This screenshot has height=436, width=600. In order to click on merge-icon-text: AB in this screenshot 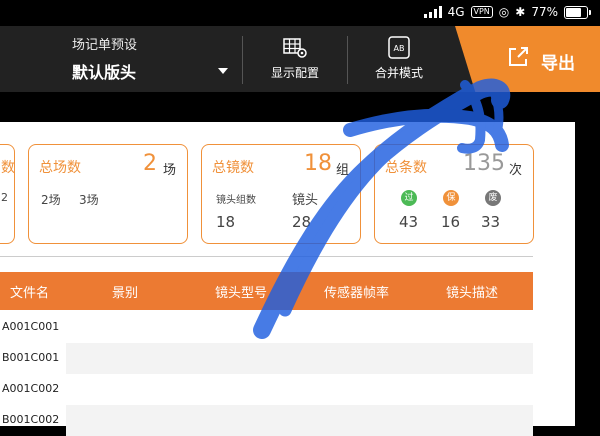, I will do `click(399, 48)`.